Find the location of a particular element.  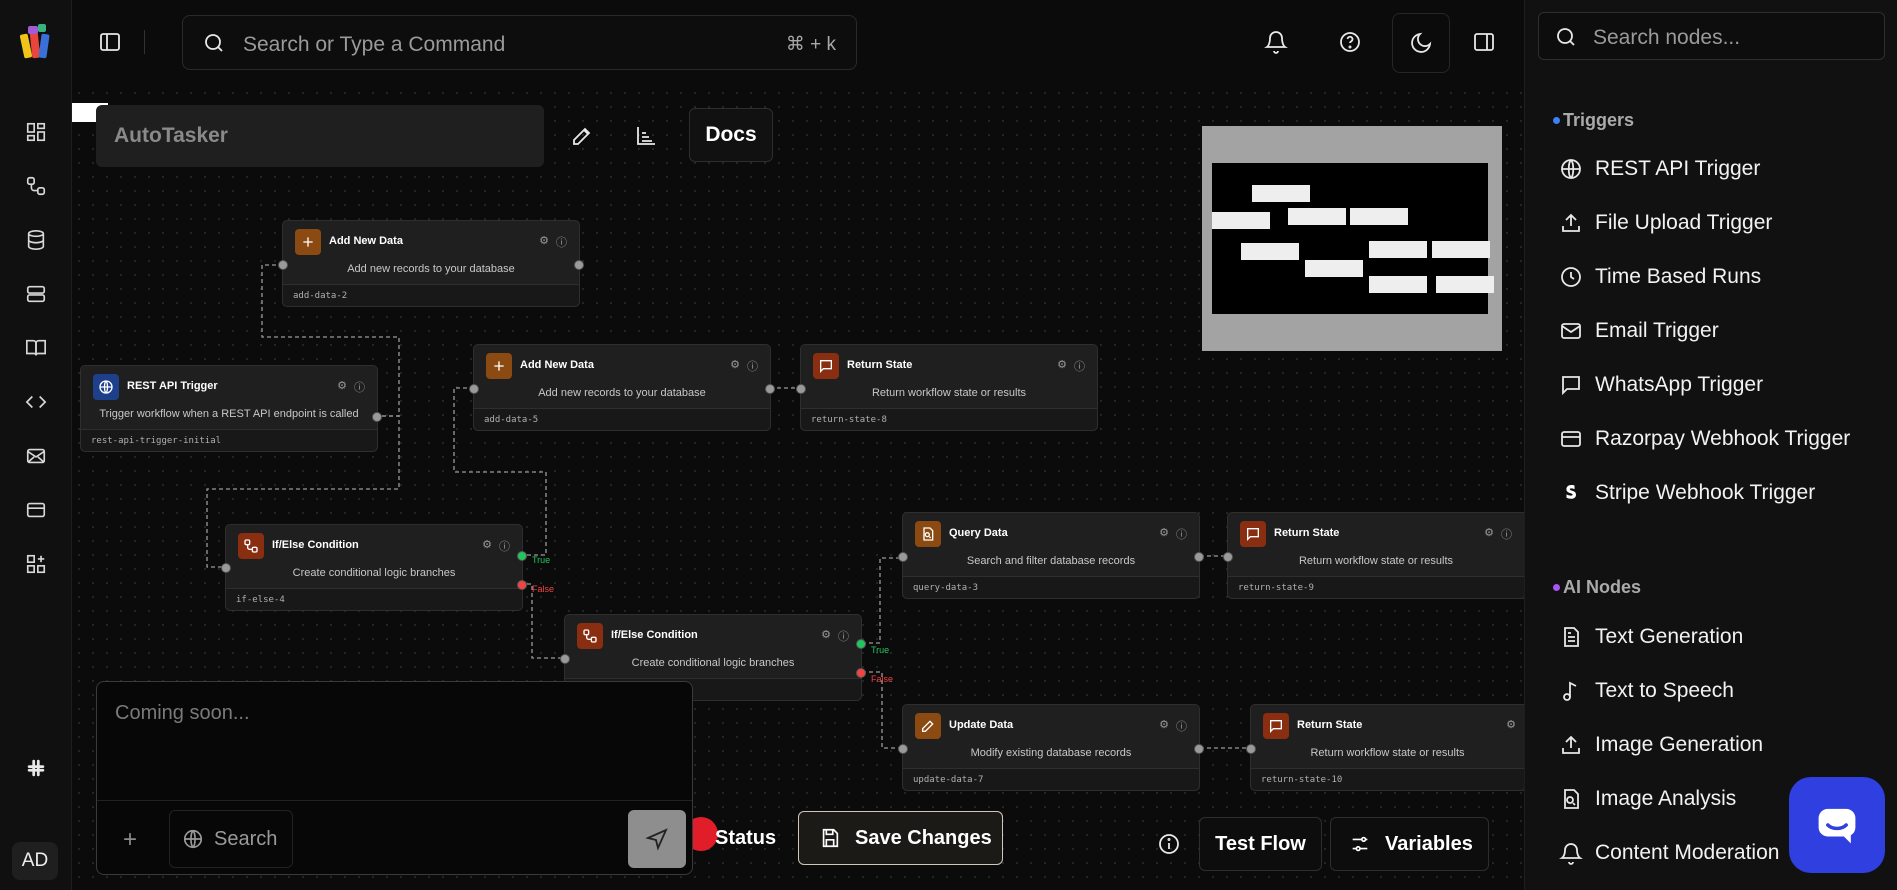

status-label: Status is located at coordinates (745, 838).